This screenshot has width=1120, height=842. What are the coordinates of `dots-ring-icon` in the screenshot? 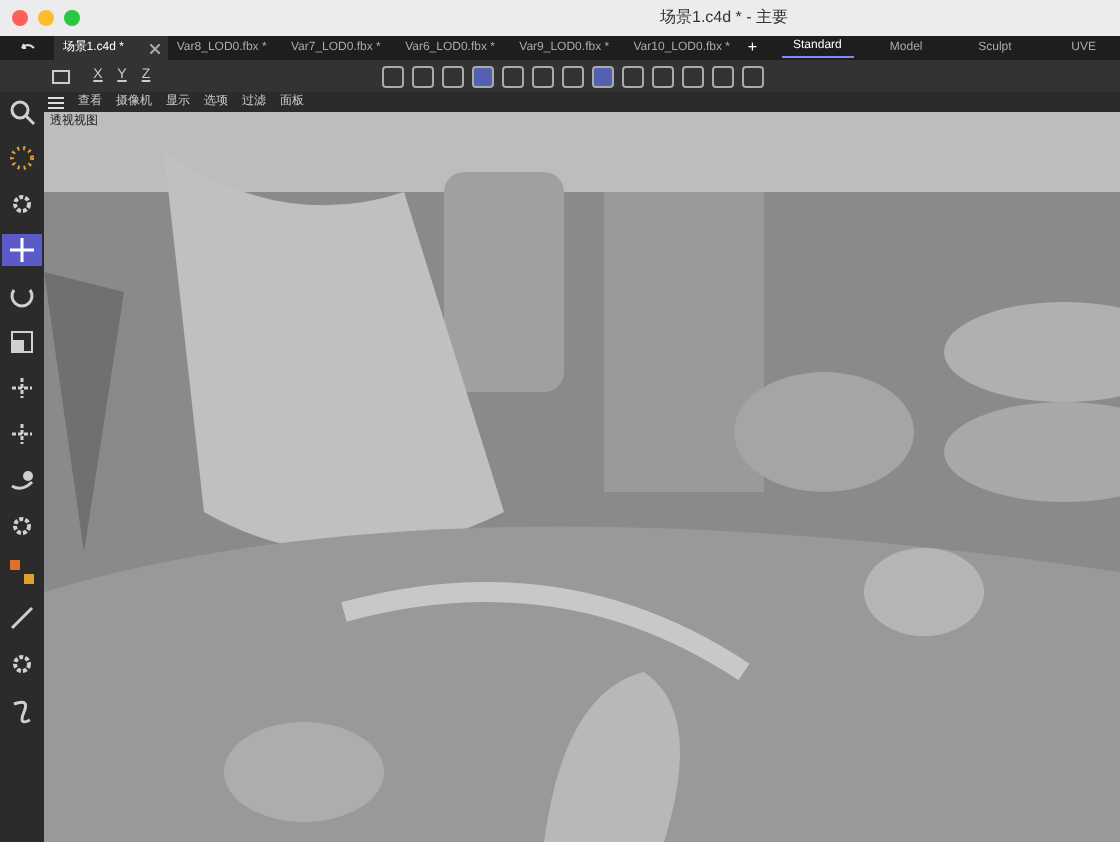 It's located at (22, 158).